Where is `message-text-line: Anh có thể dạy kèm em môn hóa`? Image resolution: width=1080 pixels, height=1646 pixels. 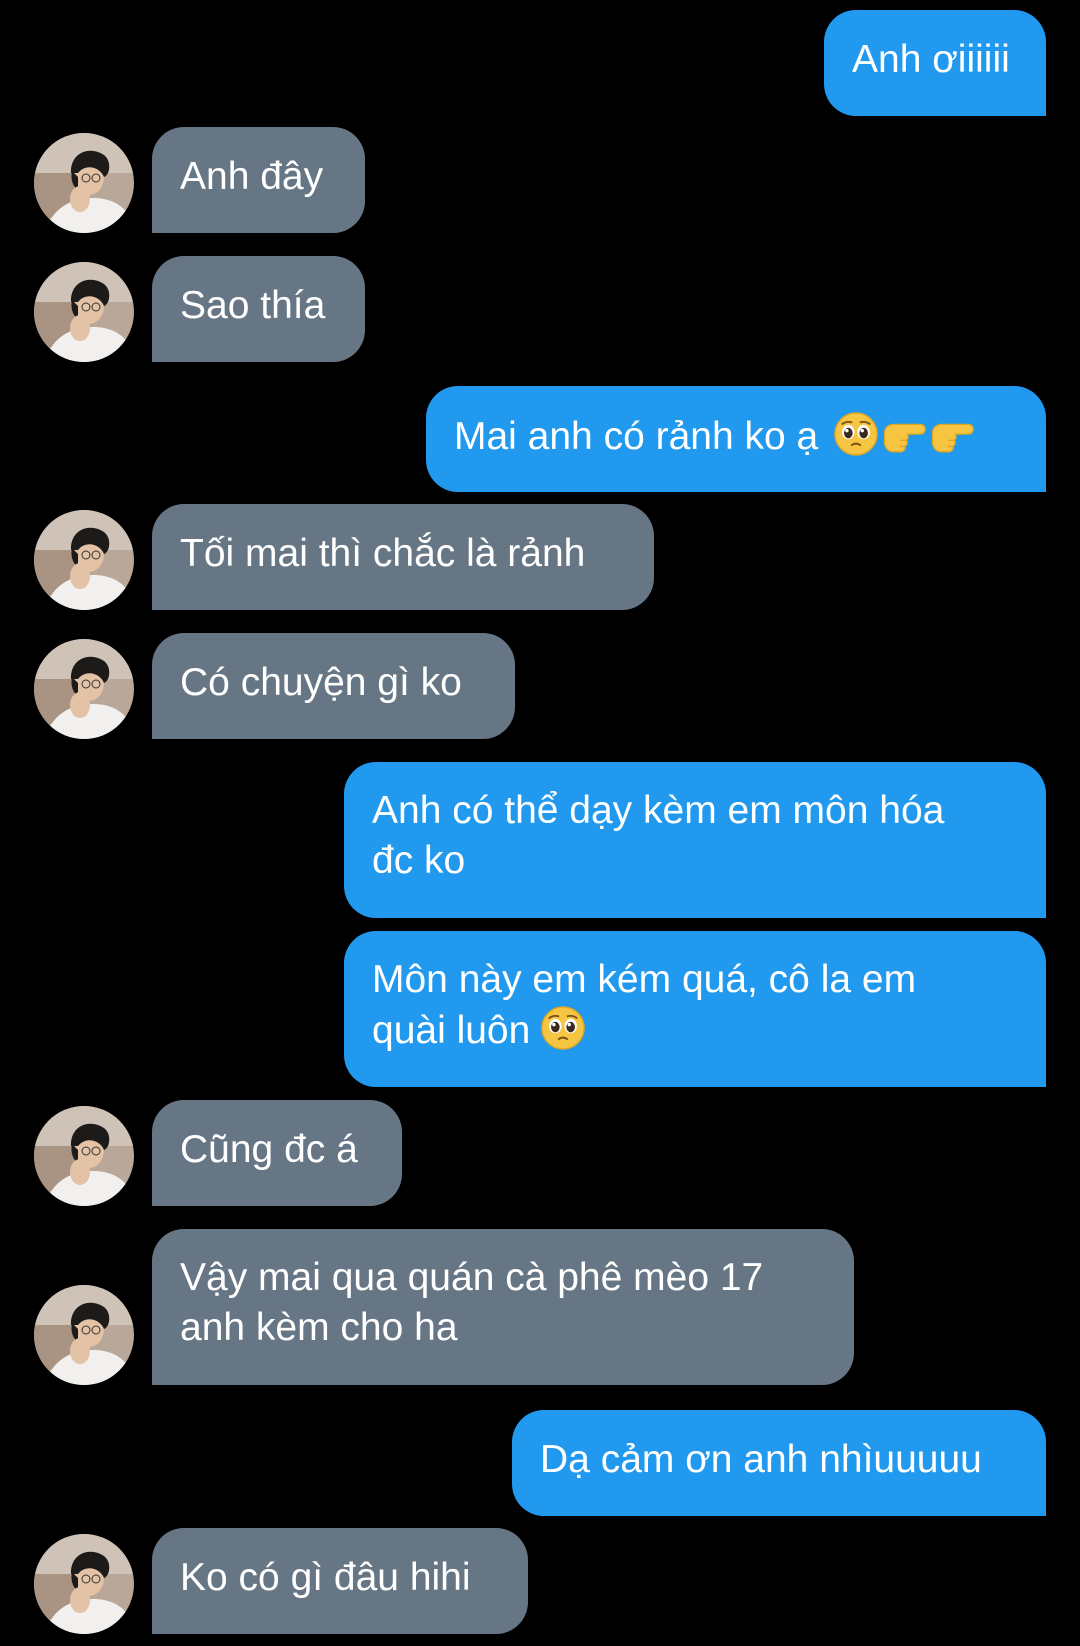 message-text-line: Anh có thể dạy kèm em môn hóa is located at coordinates (658, 810).